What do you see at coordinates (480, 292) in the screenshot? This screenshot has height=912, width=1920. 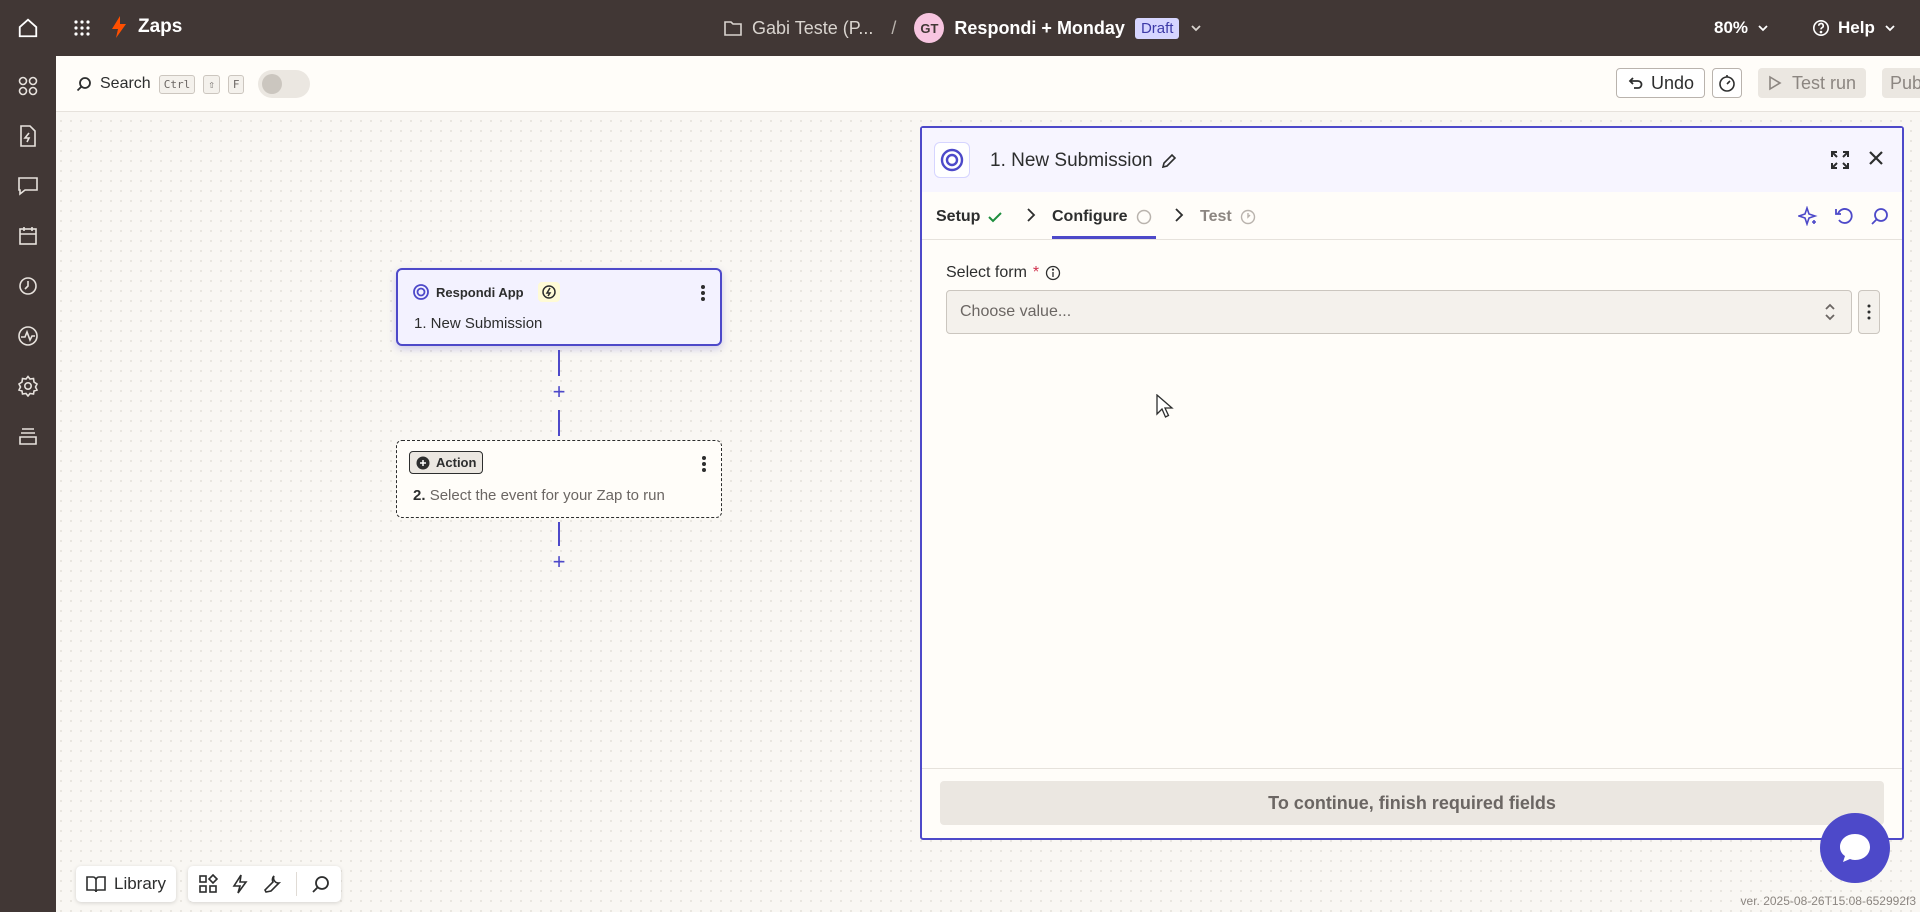 I see `trigger-app-name: Respondi App` at bounding box center [480, 292].